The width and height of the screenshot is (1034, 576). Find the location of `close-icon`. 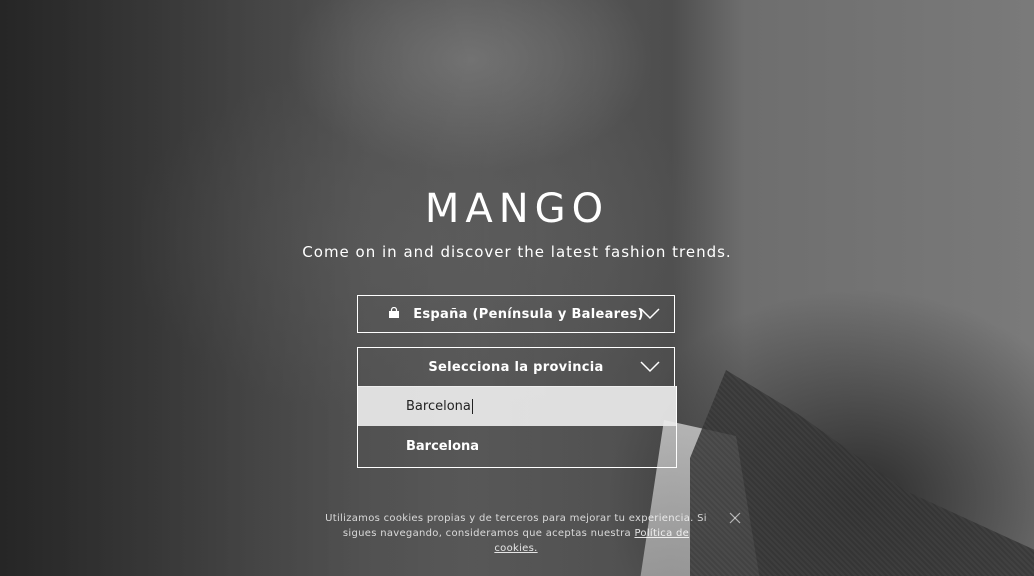

close-icon is located at coordinates (735, 518).